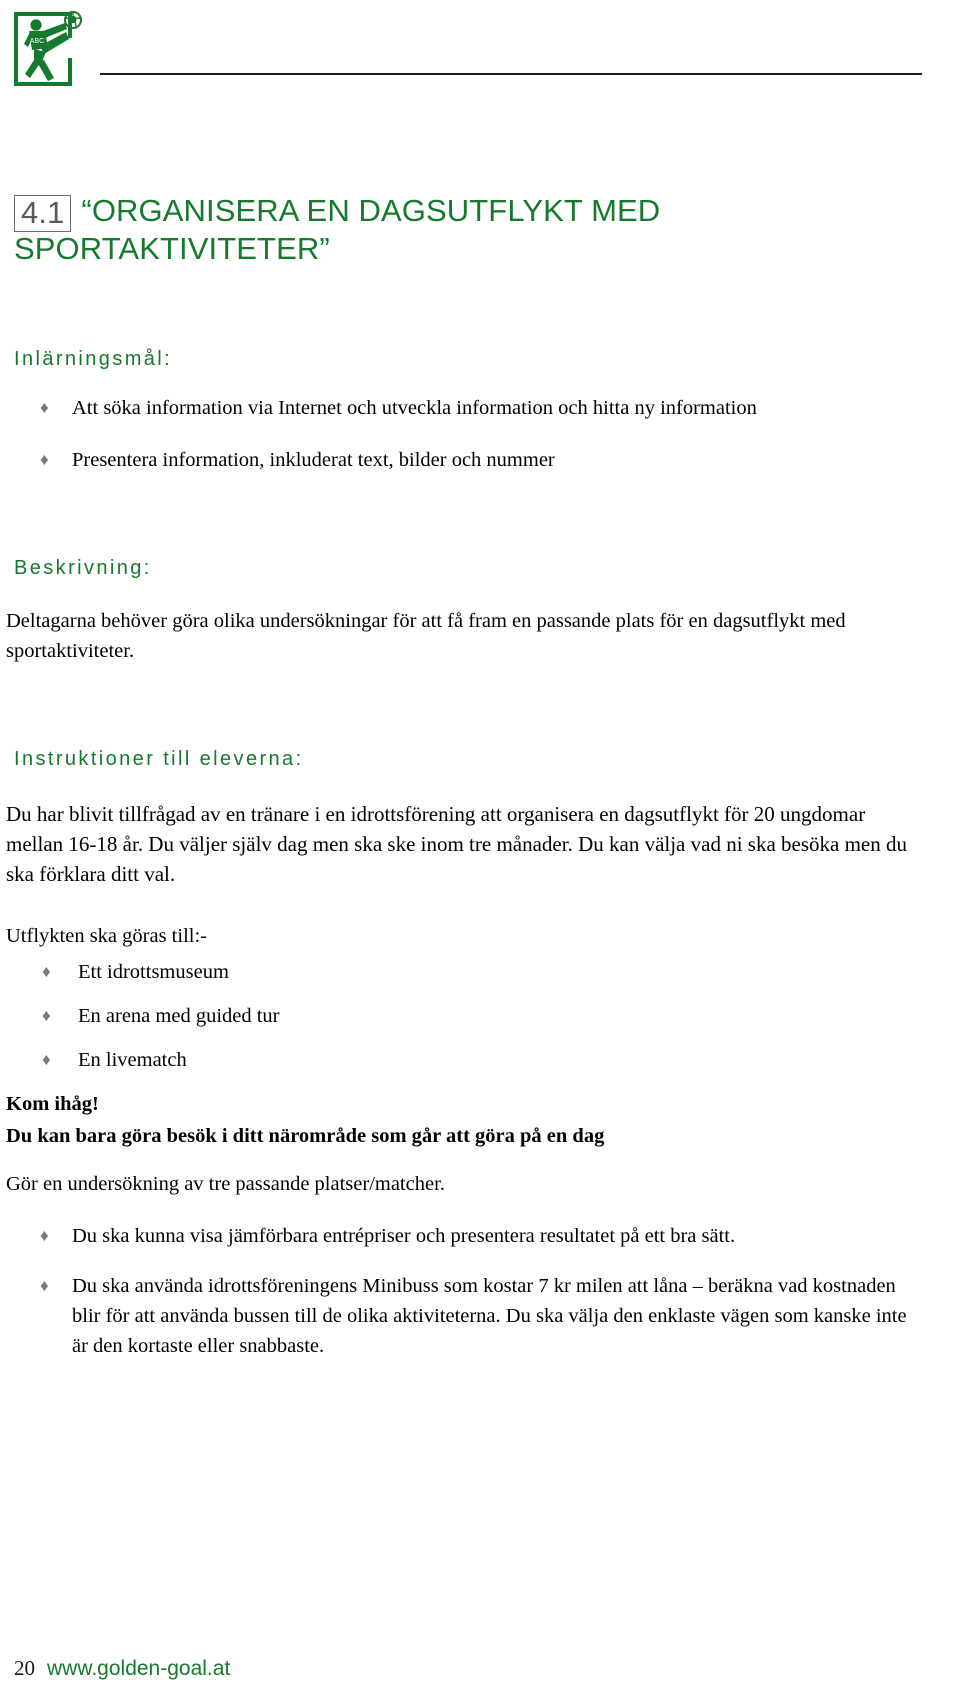  Describe the element at coordinates (480, 1668) in the screenshot. I see `page-footer: 20 www.golden-goal.at` at that location.